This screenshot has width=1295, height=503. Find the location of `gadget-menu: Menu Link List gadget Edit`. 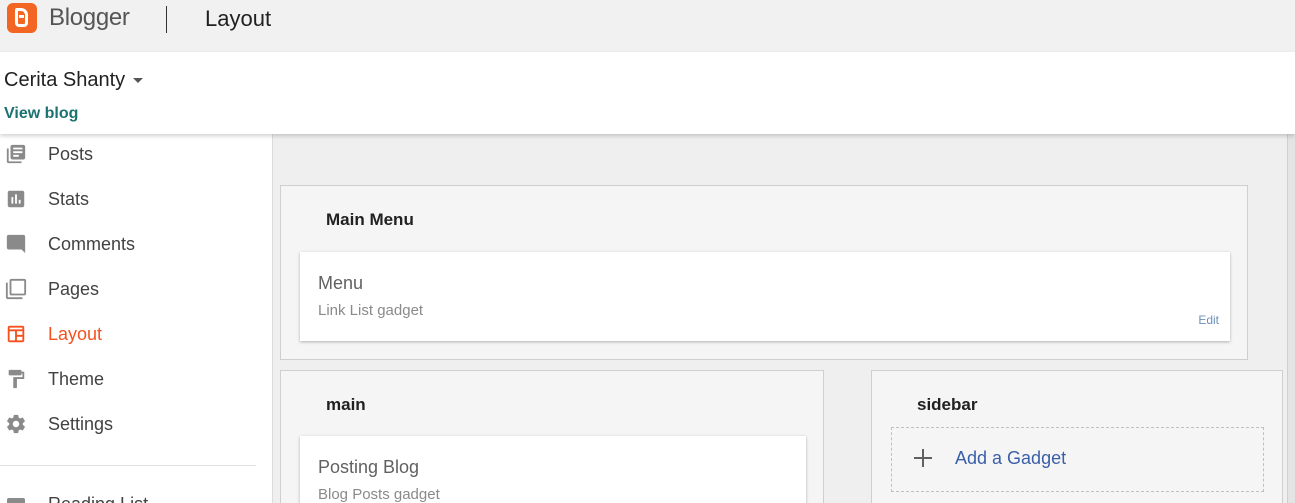

gadget-menu: Menu Link List gadget Edit is located at coordinates (765, 296).